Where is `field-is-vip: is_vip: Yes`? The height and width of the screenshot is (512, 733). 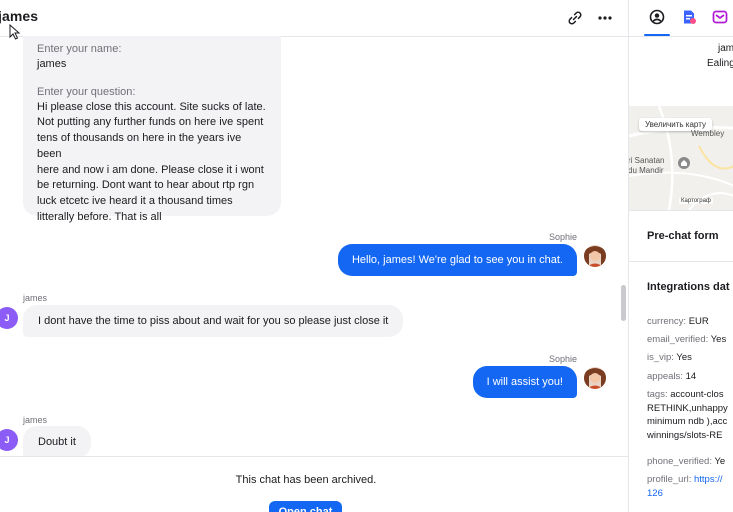
field-is-vip: is_vip: Yes is located at coordinates (669, 357).